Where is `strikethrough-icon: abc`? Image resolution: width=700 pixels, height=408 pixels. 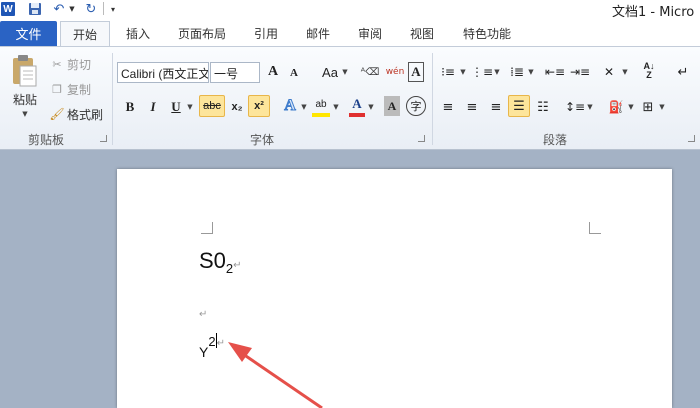 strikethrough-icon: abc is located at coordinates (212, 106).